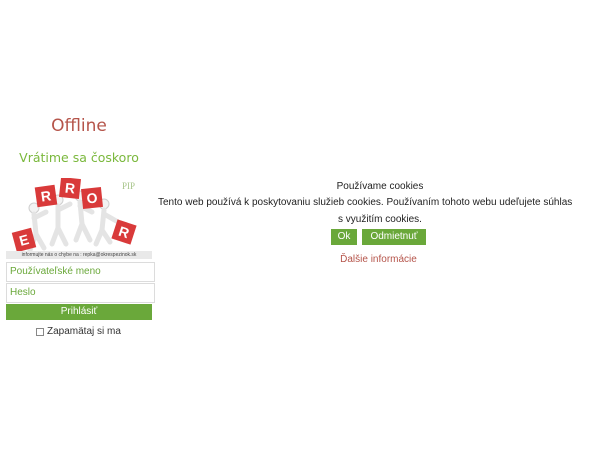 The height and width of the screenshot is (450, 600). I want to click on remember-label: Zapamätaj si ma, so click(84, 331).